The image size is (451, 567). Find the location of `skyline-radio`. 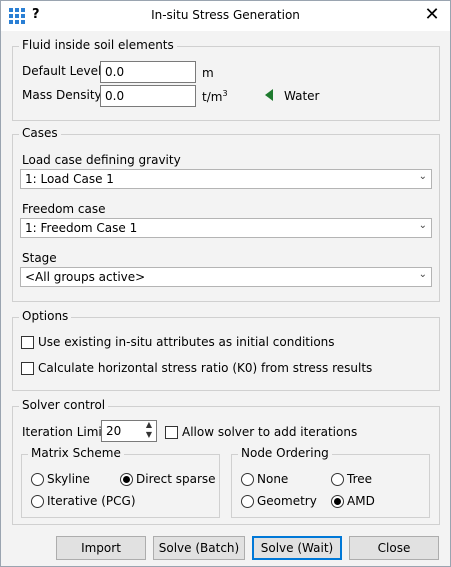

skyline-radio is located at coordinates (37, 479).